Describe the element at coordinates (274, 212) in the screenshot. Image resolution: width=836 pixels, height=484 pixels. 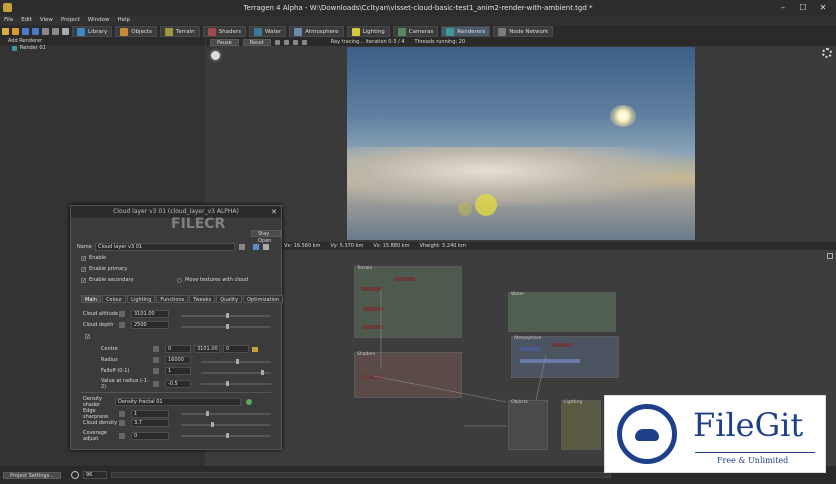
I see `dialog-close-button: ✕` at that location.